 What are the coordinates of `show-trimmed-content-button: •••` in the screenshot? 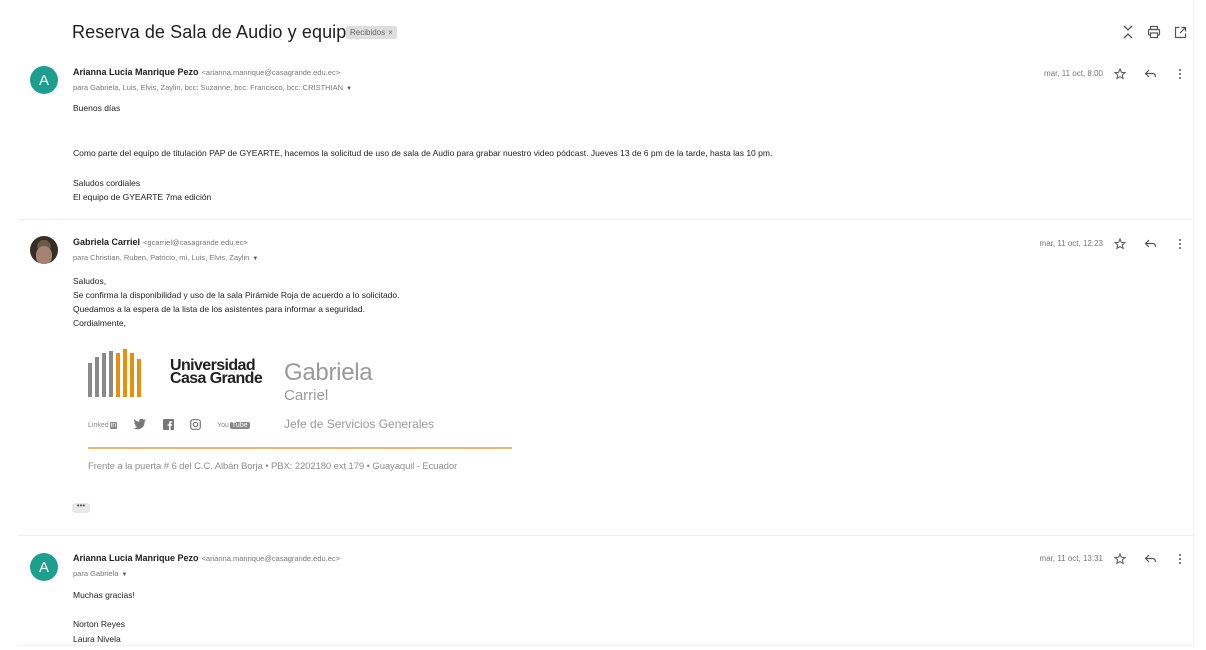 It's located at (81, 507).